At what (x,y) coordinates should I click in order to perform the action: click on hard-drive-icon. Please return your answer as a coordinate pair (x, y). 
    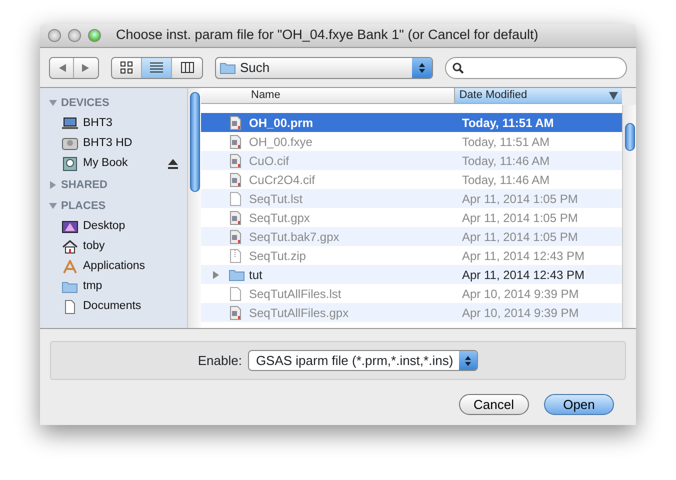
    Looking at the image, I should click on (70, 144).